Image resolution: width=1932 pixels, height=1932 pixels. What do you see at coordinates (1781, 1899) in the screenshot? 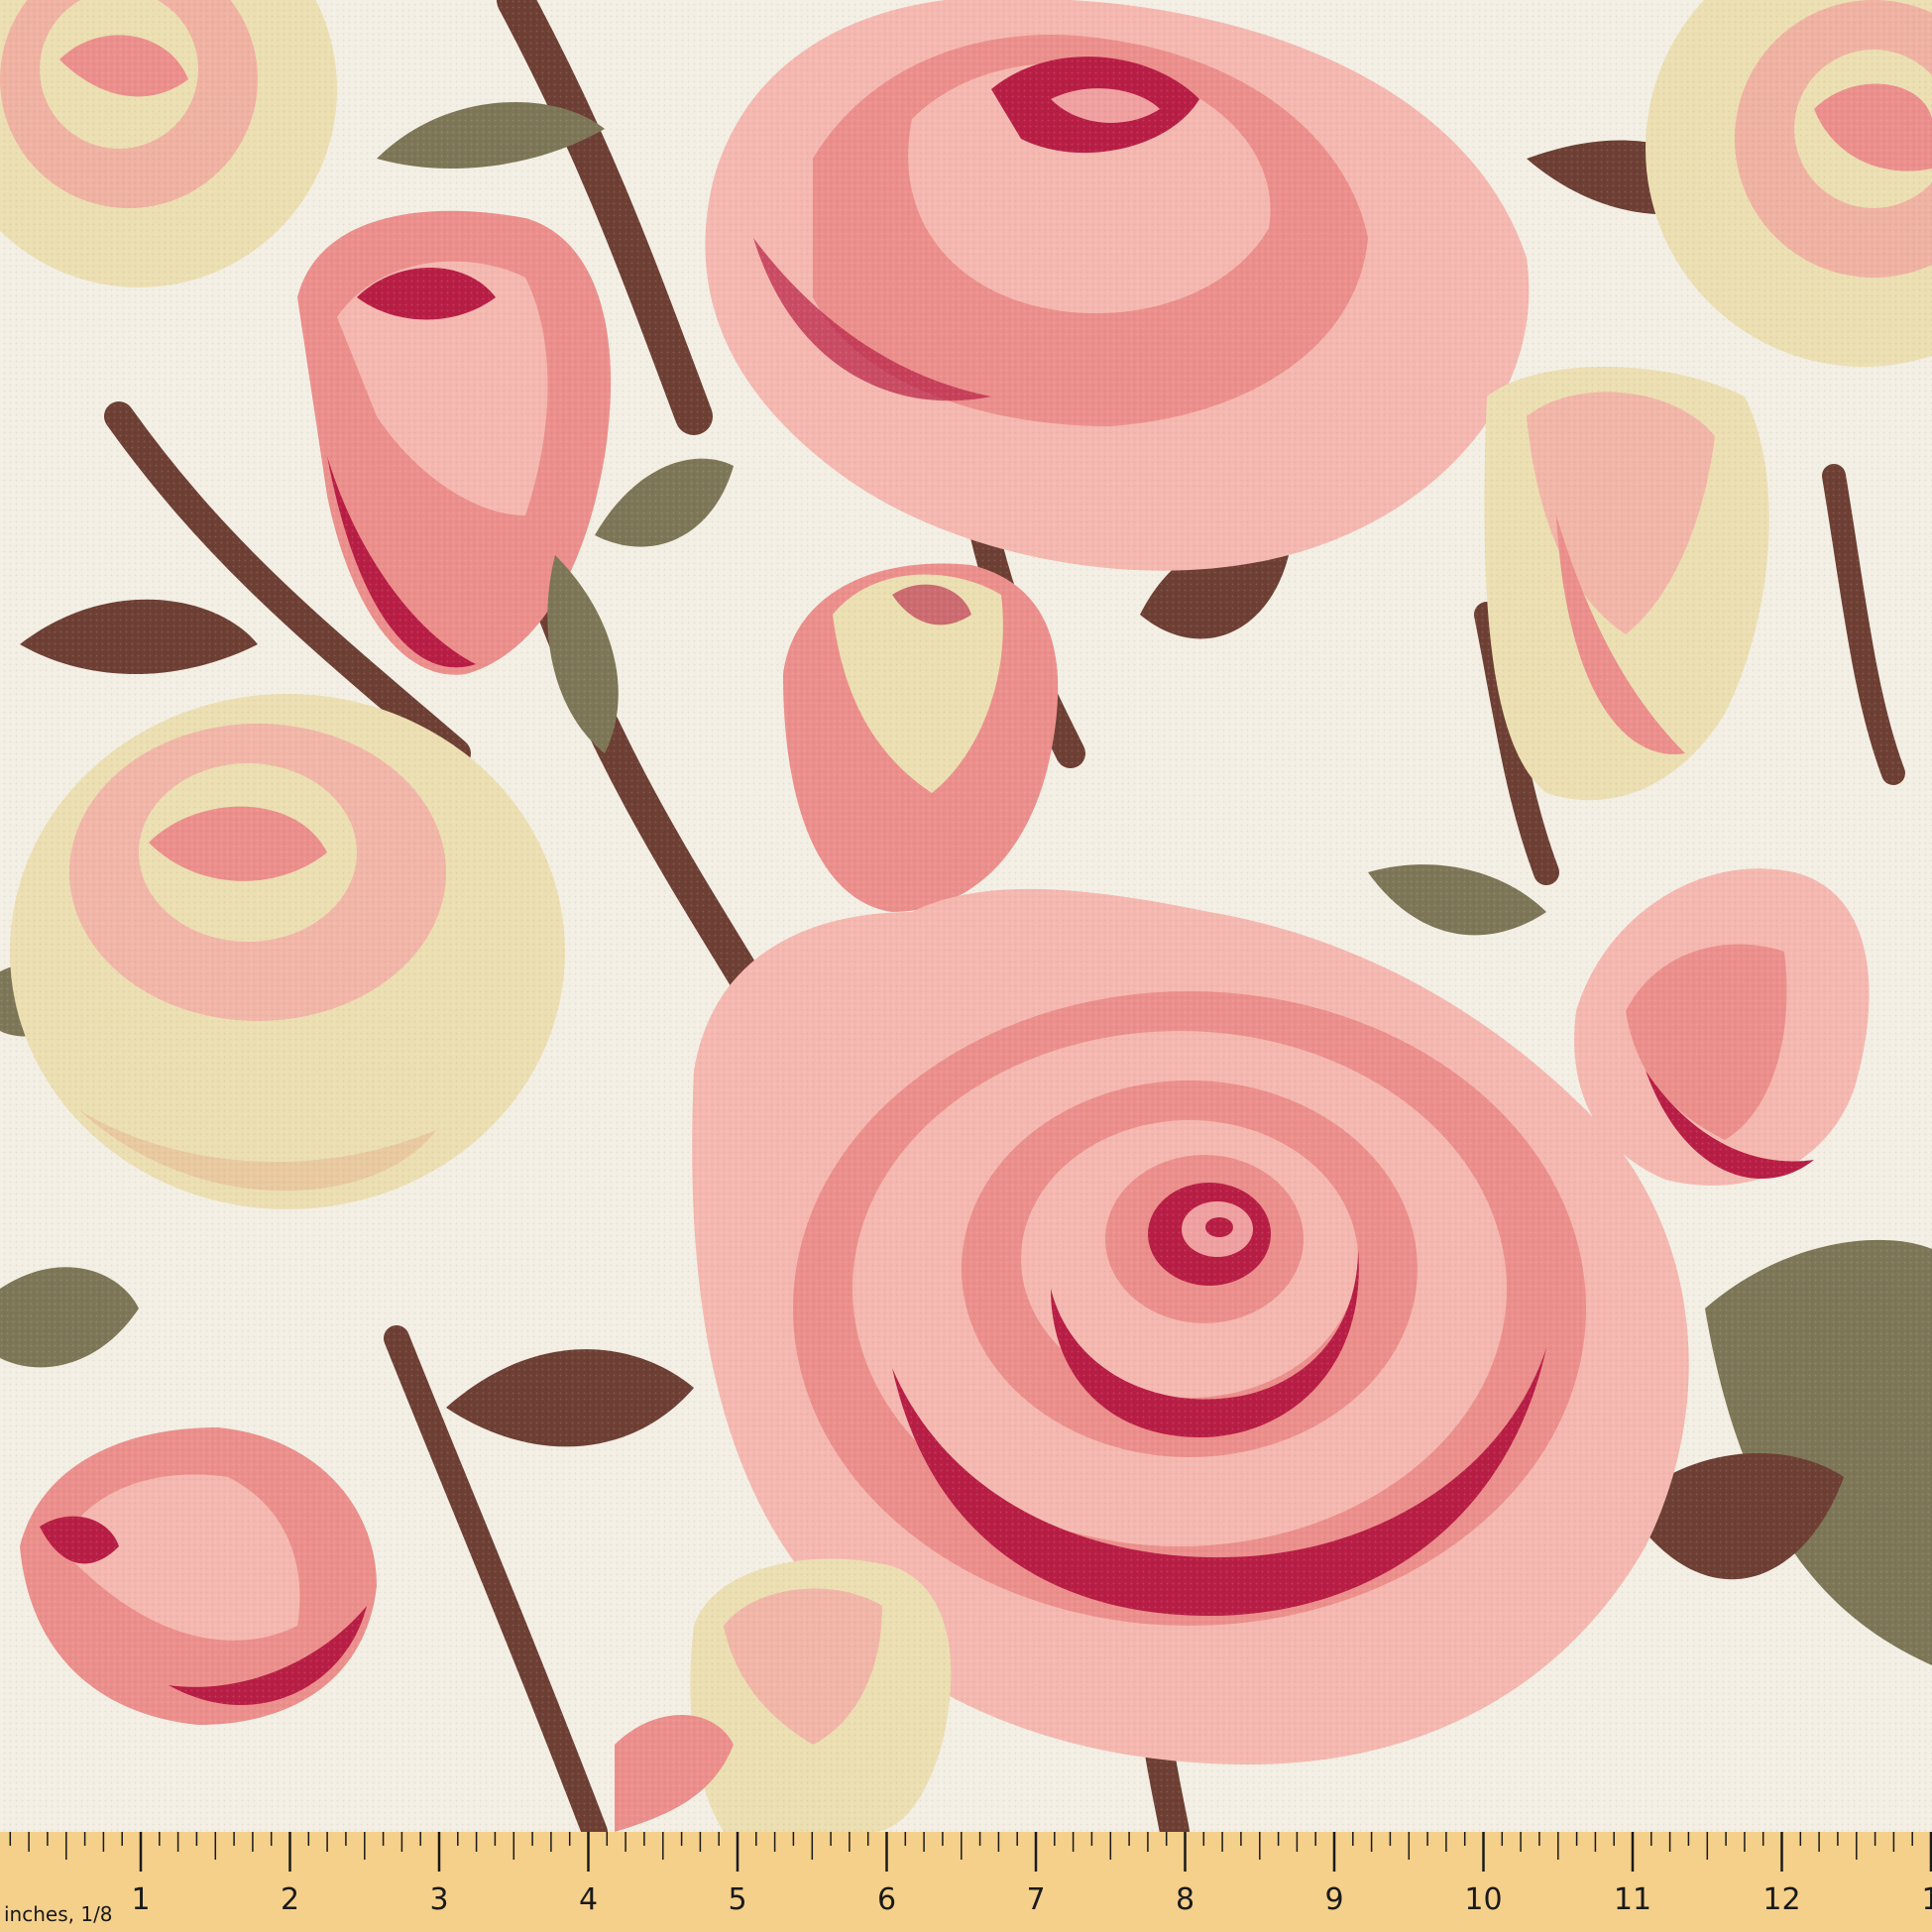
I see `ruler-number: 12` at bounding box center [1781, 1899].